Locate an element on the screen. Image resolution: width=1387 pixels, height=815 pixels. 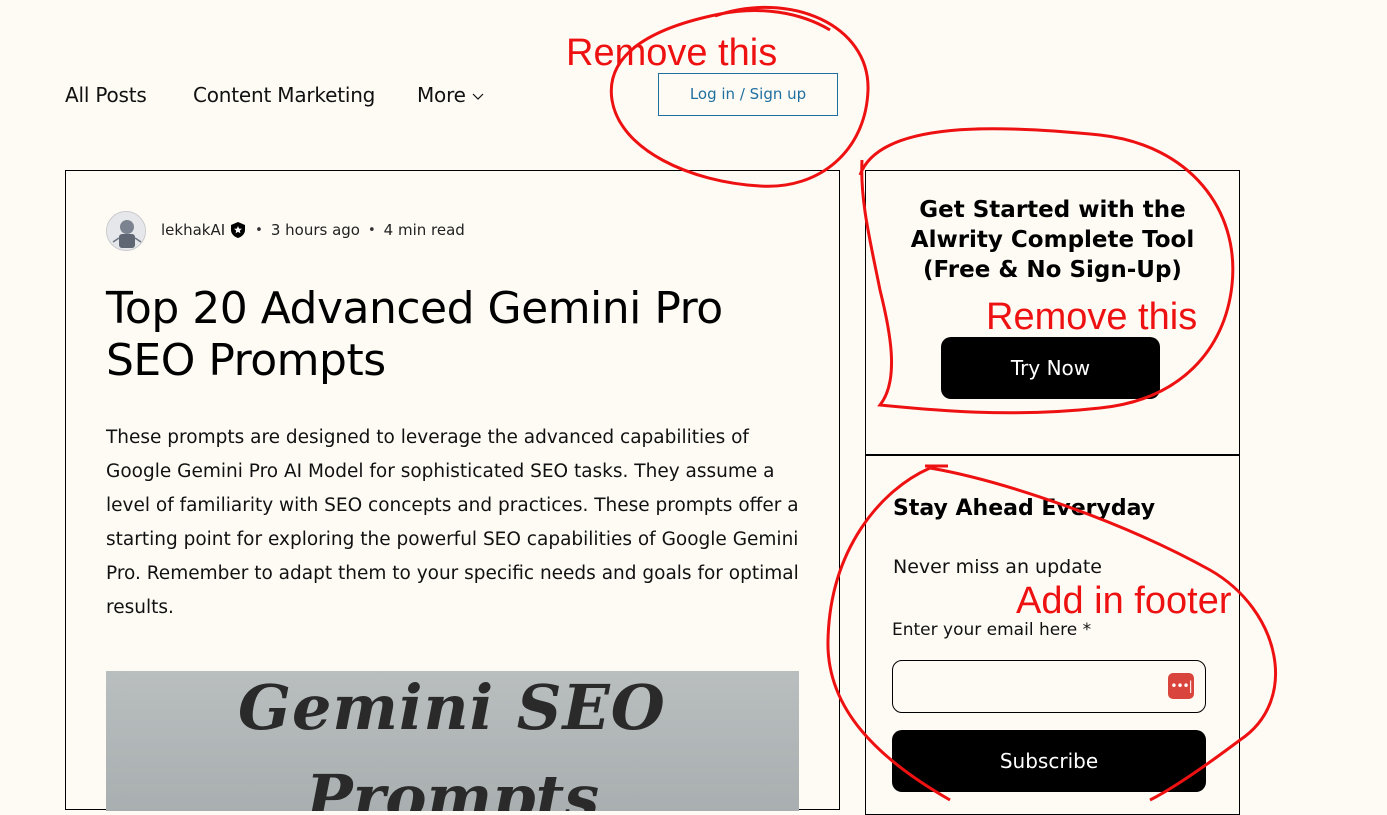
nav-more-label: More is located at coordinates (441, 95).